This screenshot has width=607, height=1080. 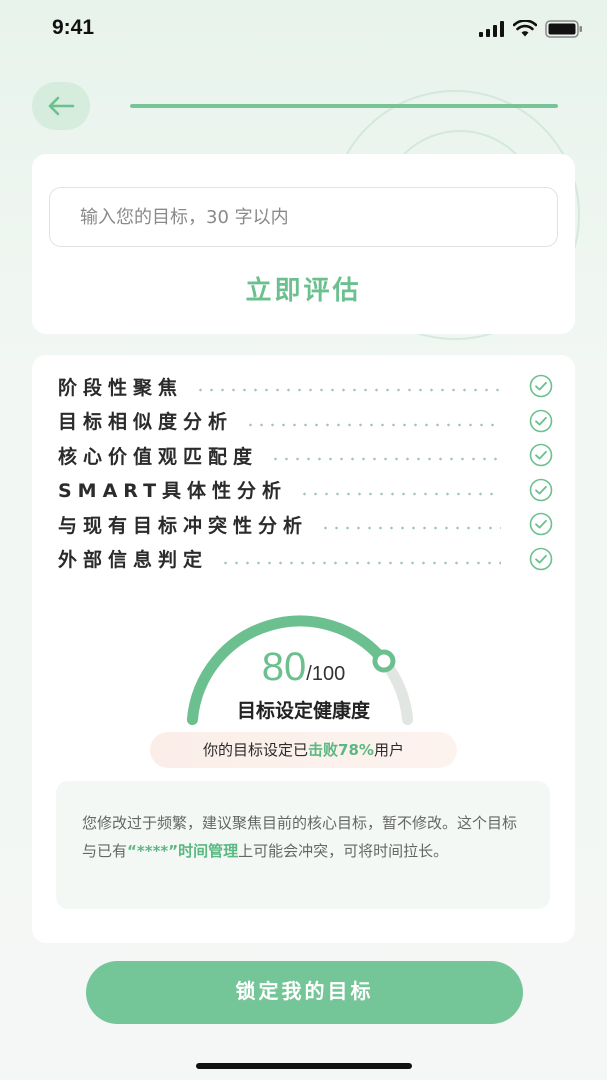 I want to click on arrow-left-icon, so click(x=61, y=106).